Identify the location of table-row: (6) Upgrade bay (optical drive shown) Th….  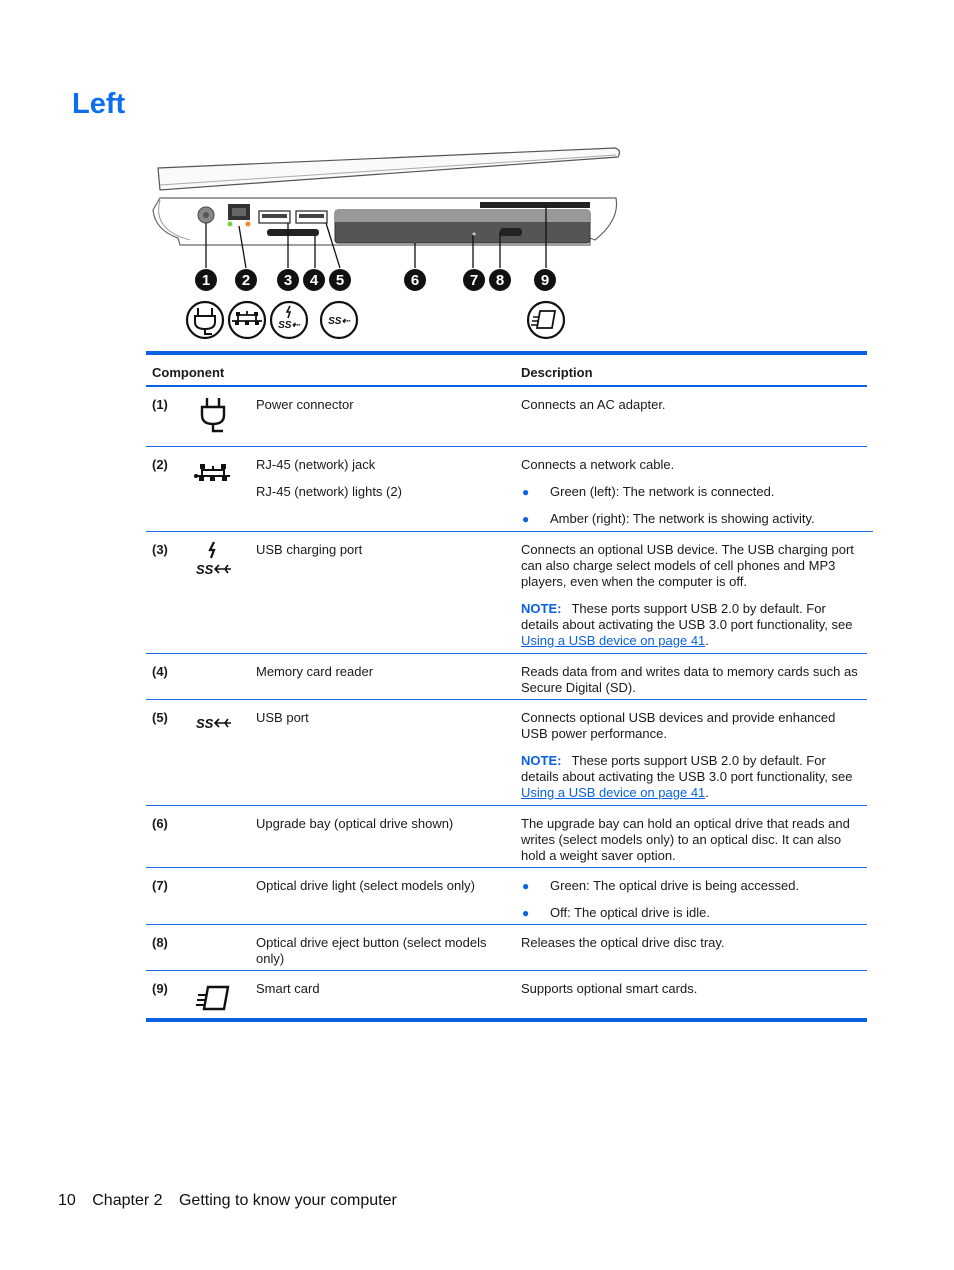
(506, 837).